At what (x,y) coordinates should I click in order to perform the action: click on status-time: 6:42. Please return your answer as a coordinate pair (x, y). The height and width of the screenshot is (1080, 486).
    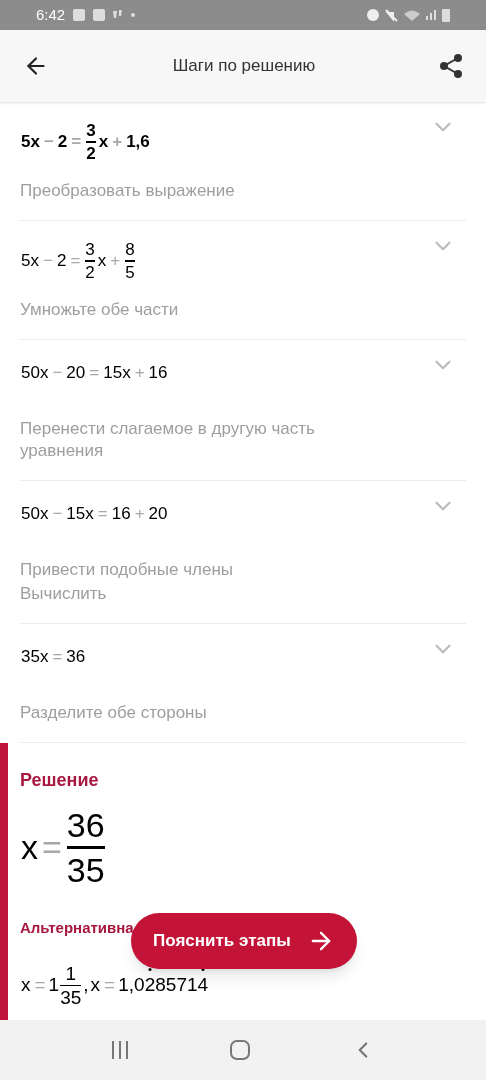
    Looking at the image, I should click on (51, 14).